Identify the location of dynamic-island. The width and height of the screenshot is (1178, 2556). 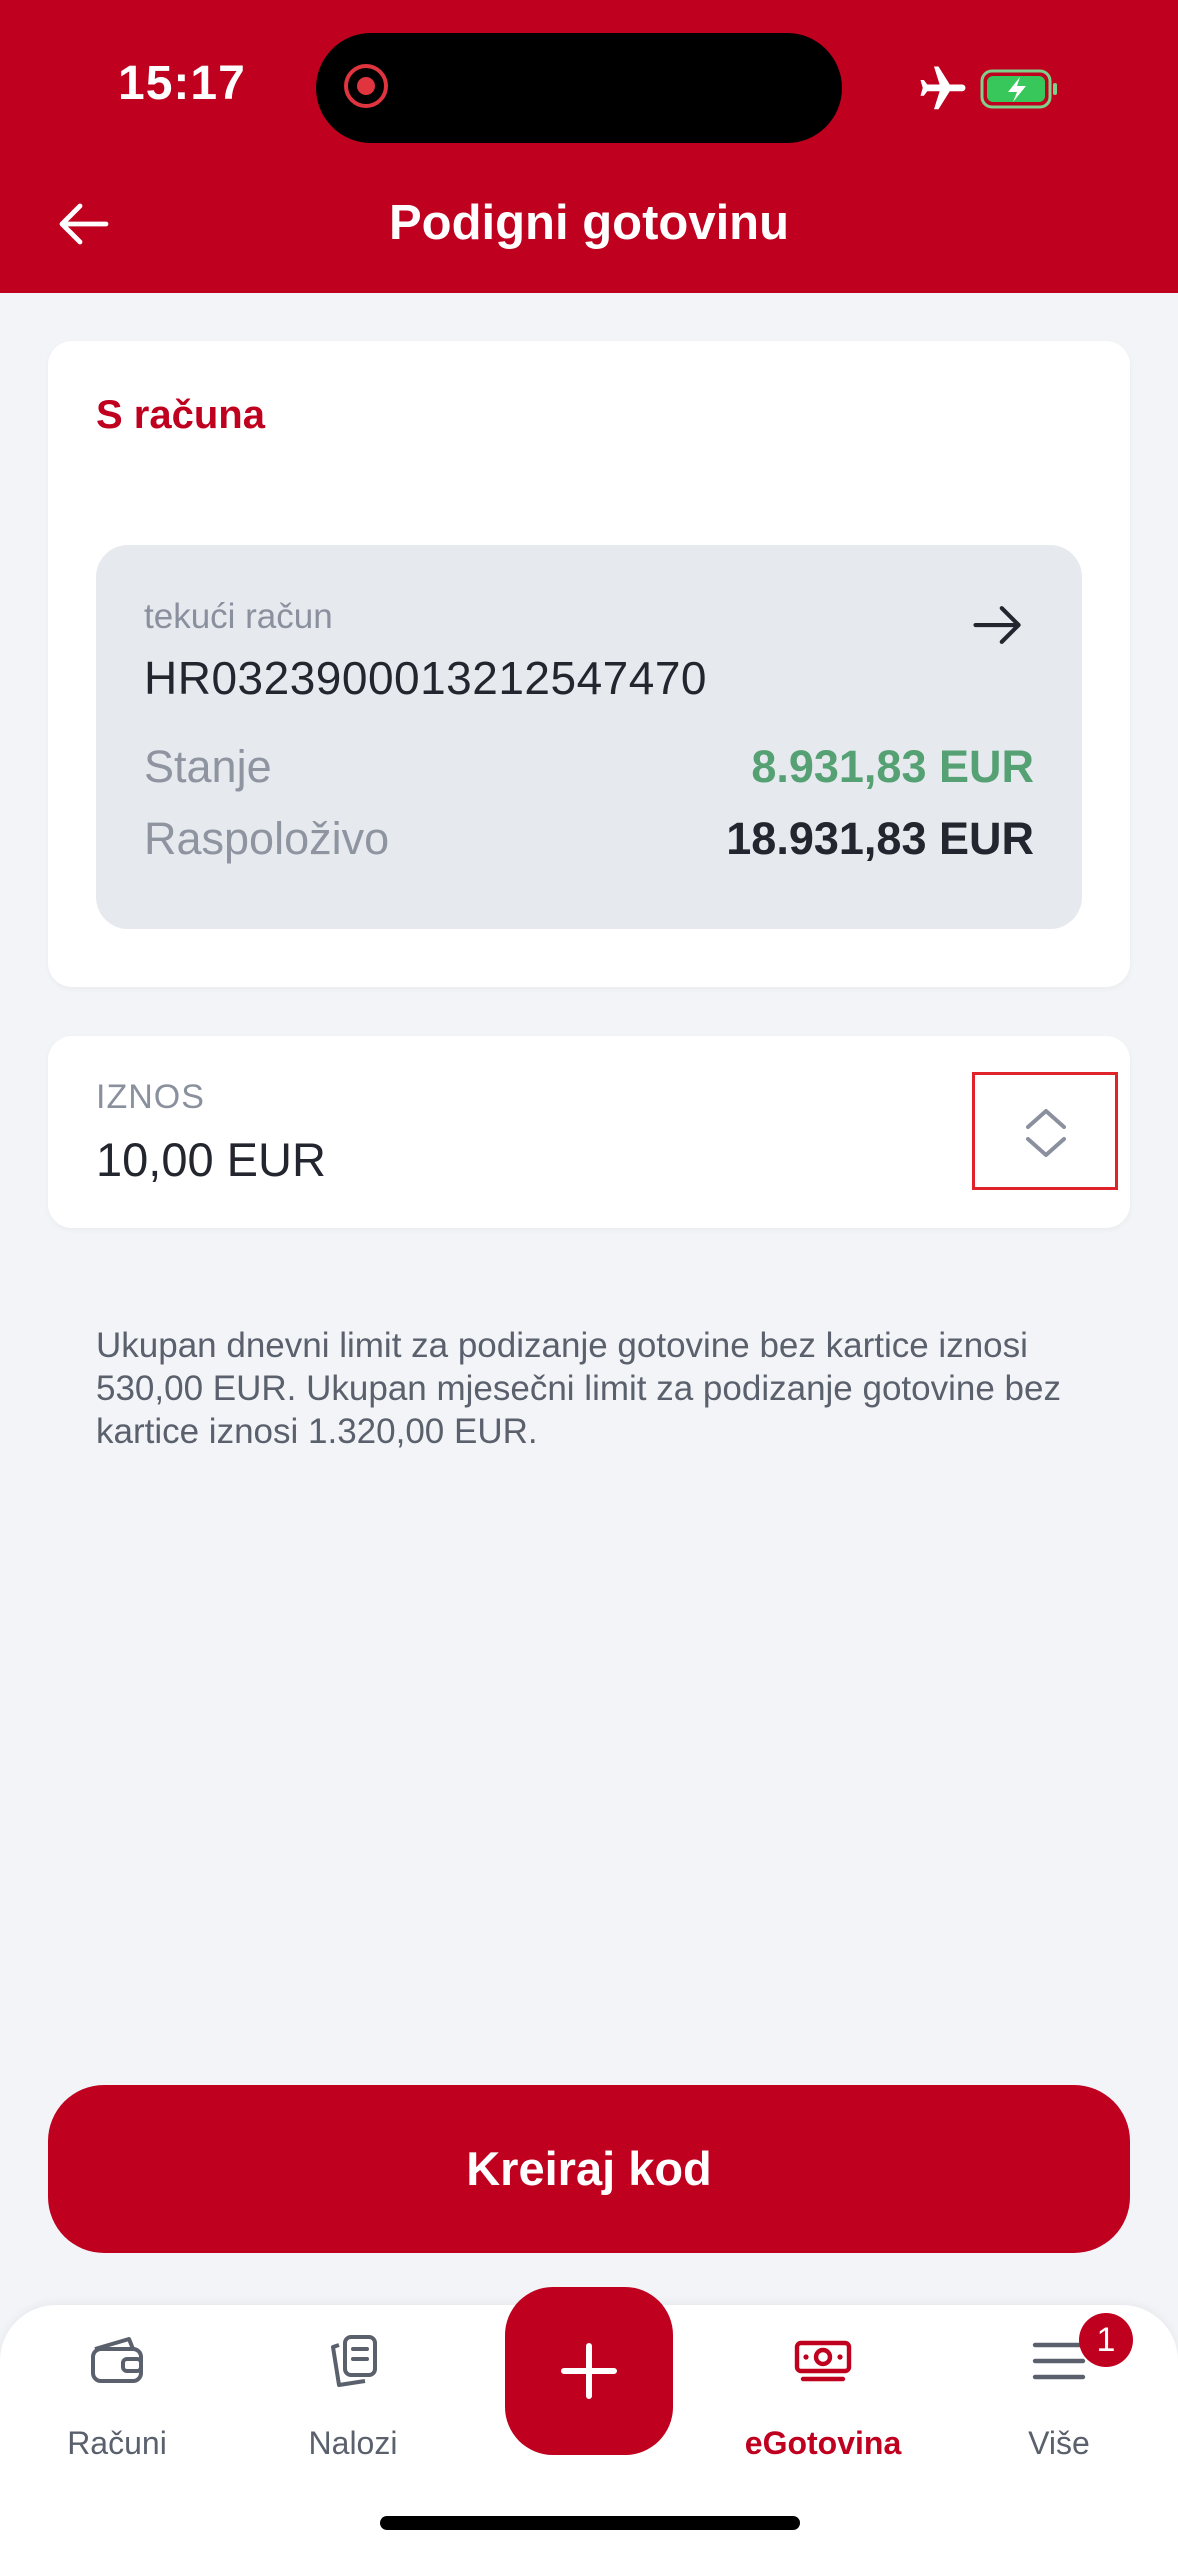
(579, 88).